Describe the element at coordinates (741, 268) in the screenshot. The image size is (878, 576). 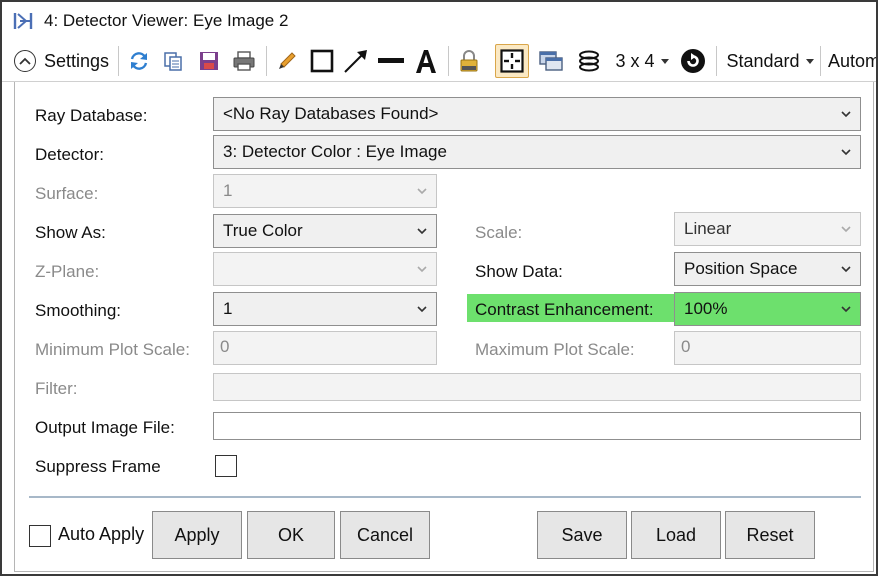
I see `show-data-value: Position Space` at that location.